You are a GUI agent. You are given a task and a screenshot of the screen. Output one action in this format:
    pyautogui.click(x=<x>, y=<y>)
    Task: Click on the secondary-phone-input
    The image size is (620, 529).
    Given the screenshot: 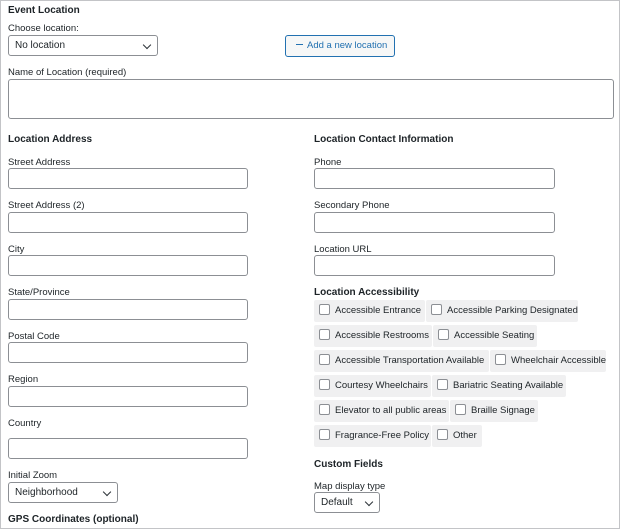 What is the action you would take?
    pyautogui.click(x=434, y=222)
    